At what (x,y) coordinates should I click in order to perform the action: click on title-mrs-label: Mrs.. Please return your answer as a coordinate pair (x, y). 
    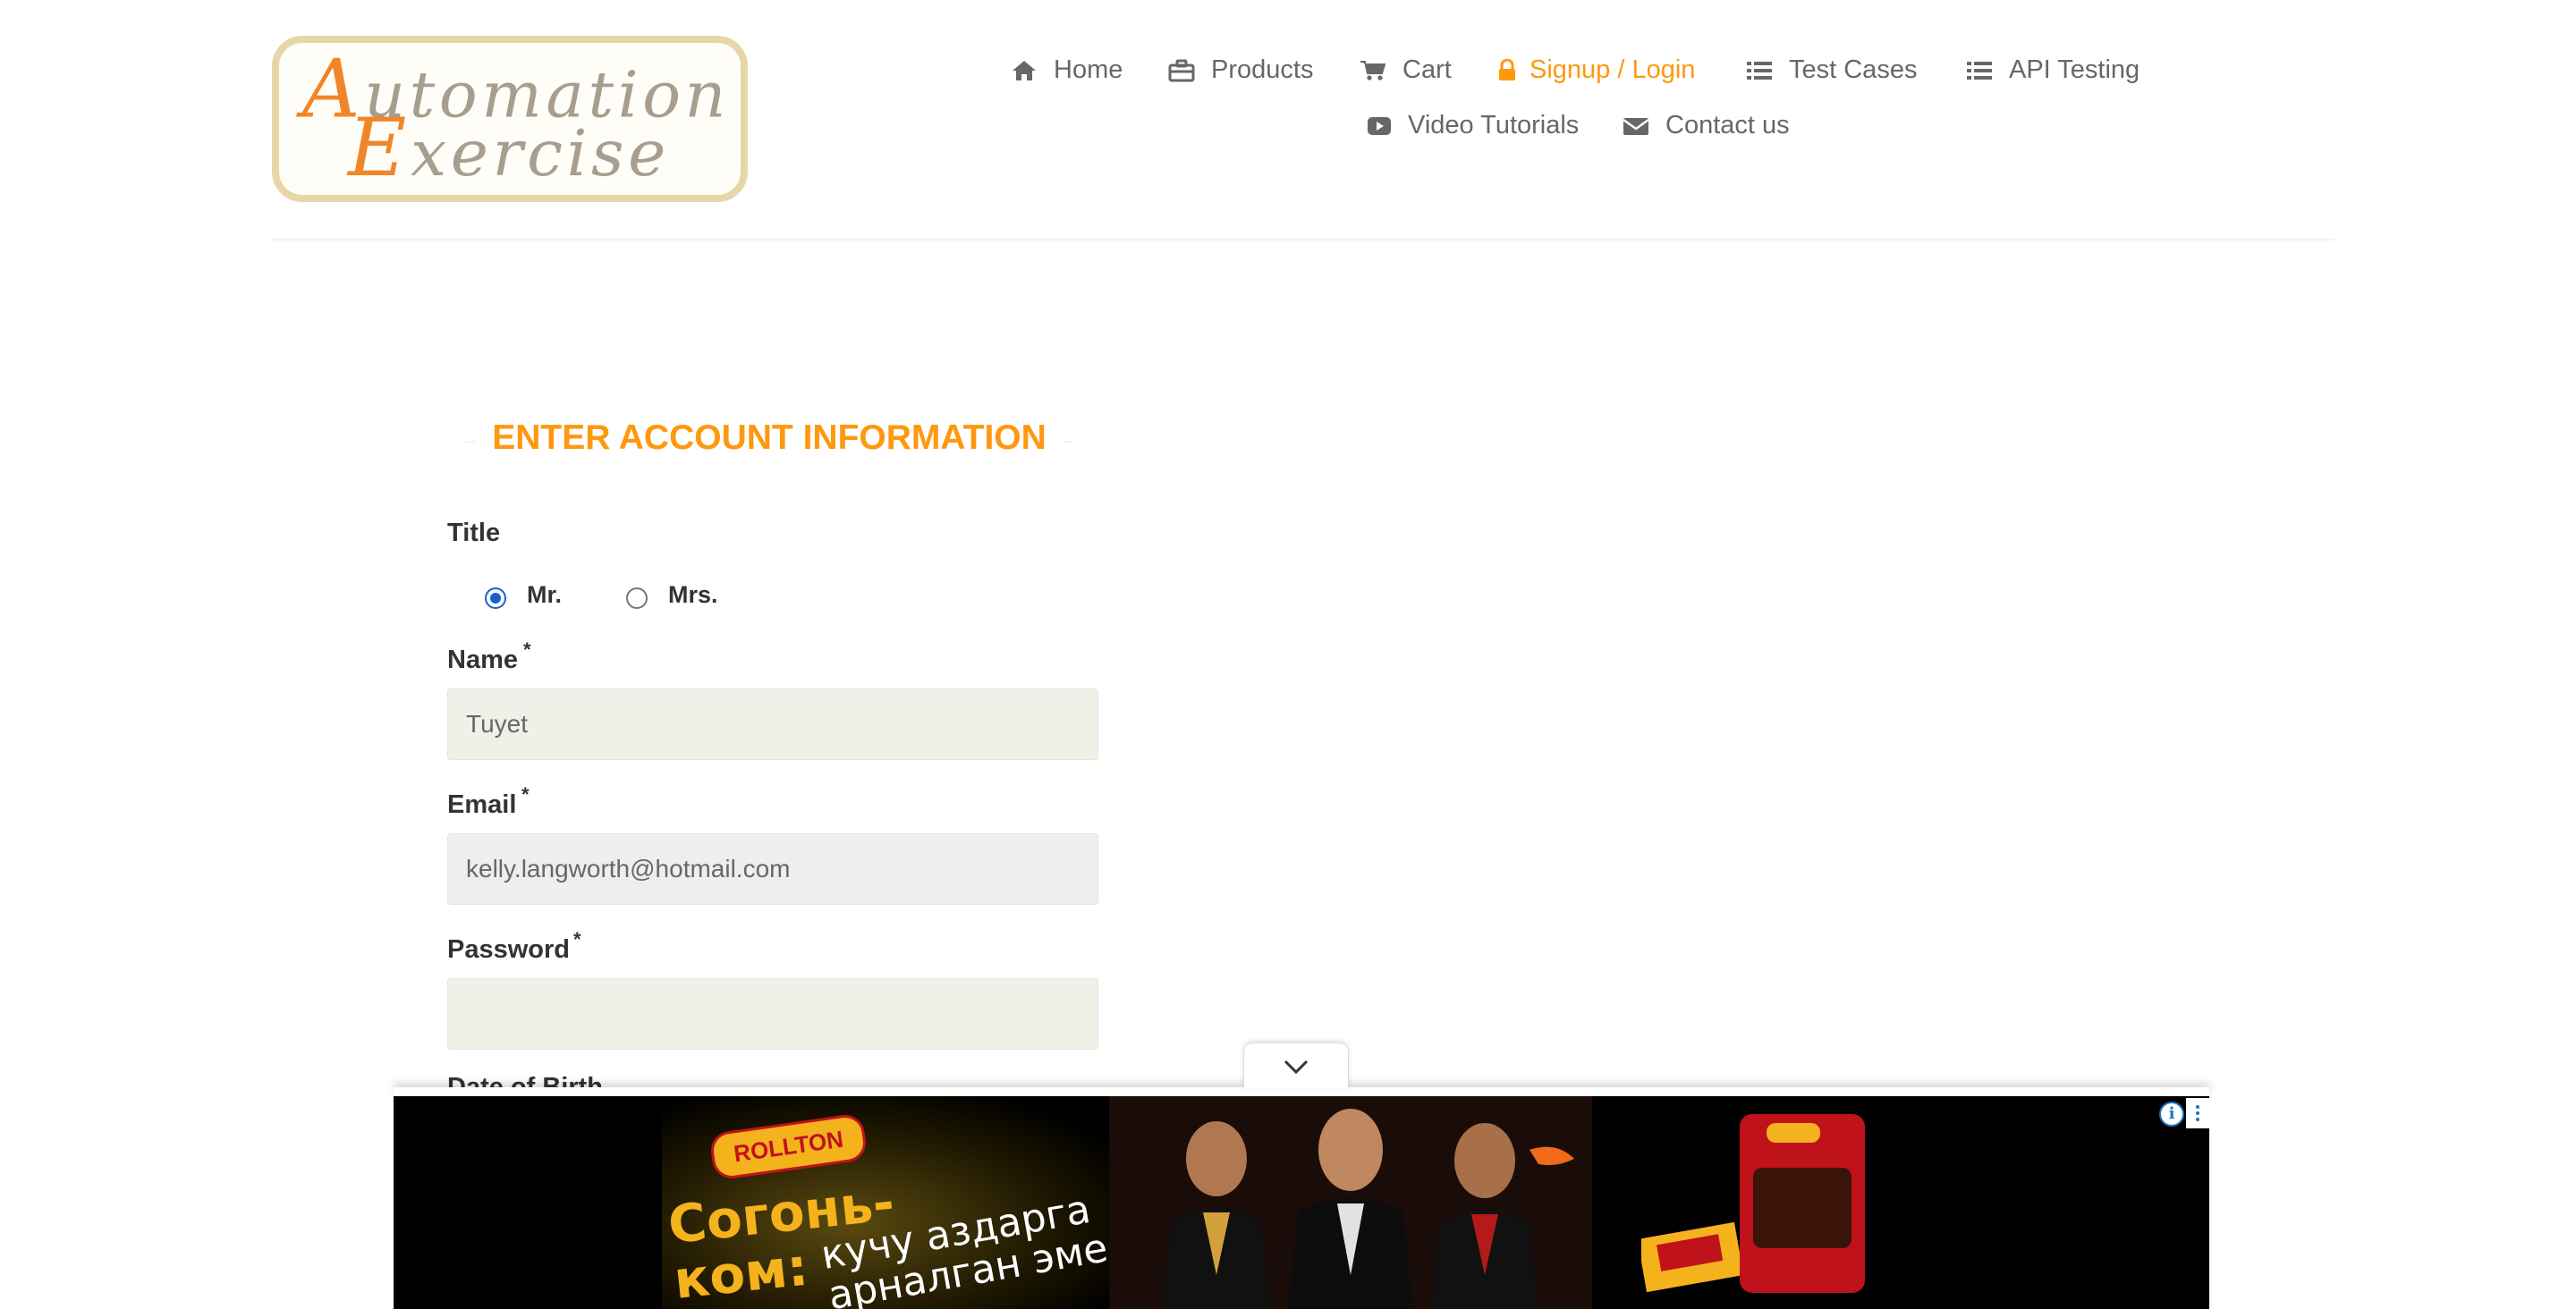
    Looking at the image, I should click on (693, 595).